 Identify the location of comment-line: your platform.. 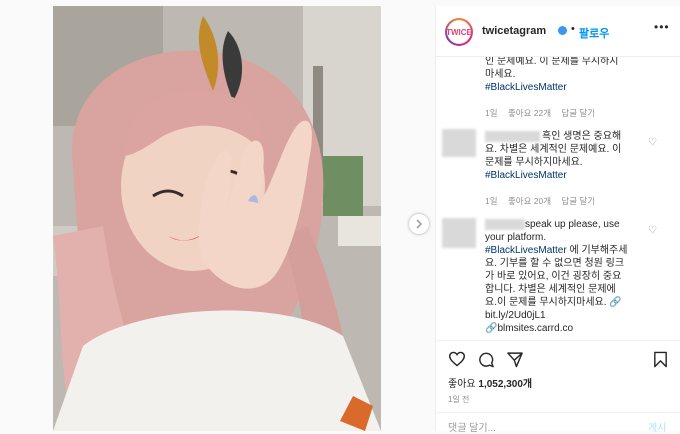
(516, 237).